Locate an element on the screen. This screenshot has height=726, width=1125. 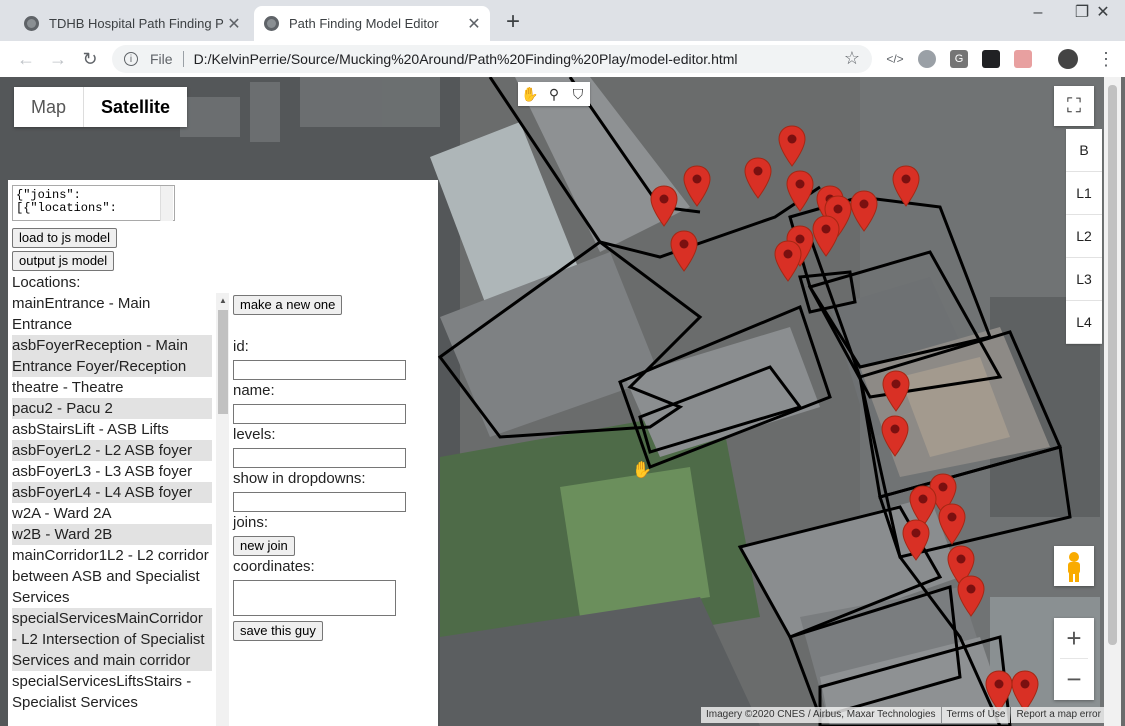
drawing-toolbar: ✋ ⚲ ⛉ is located at coordinates (554, 94).